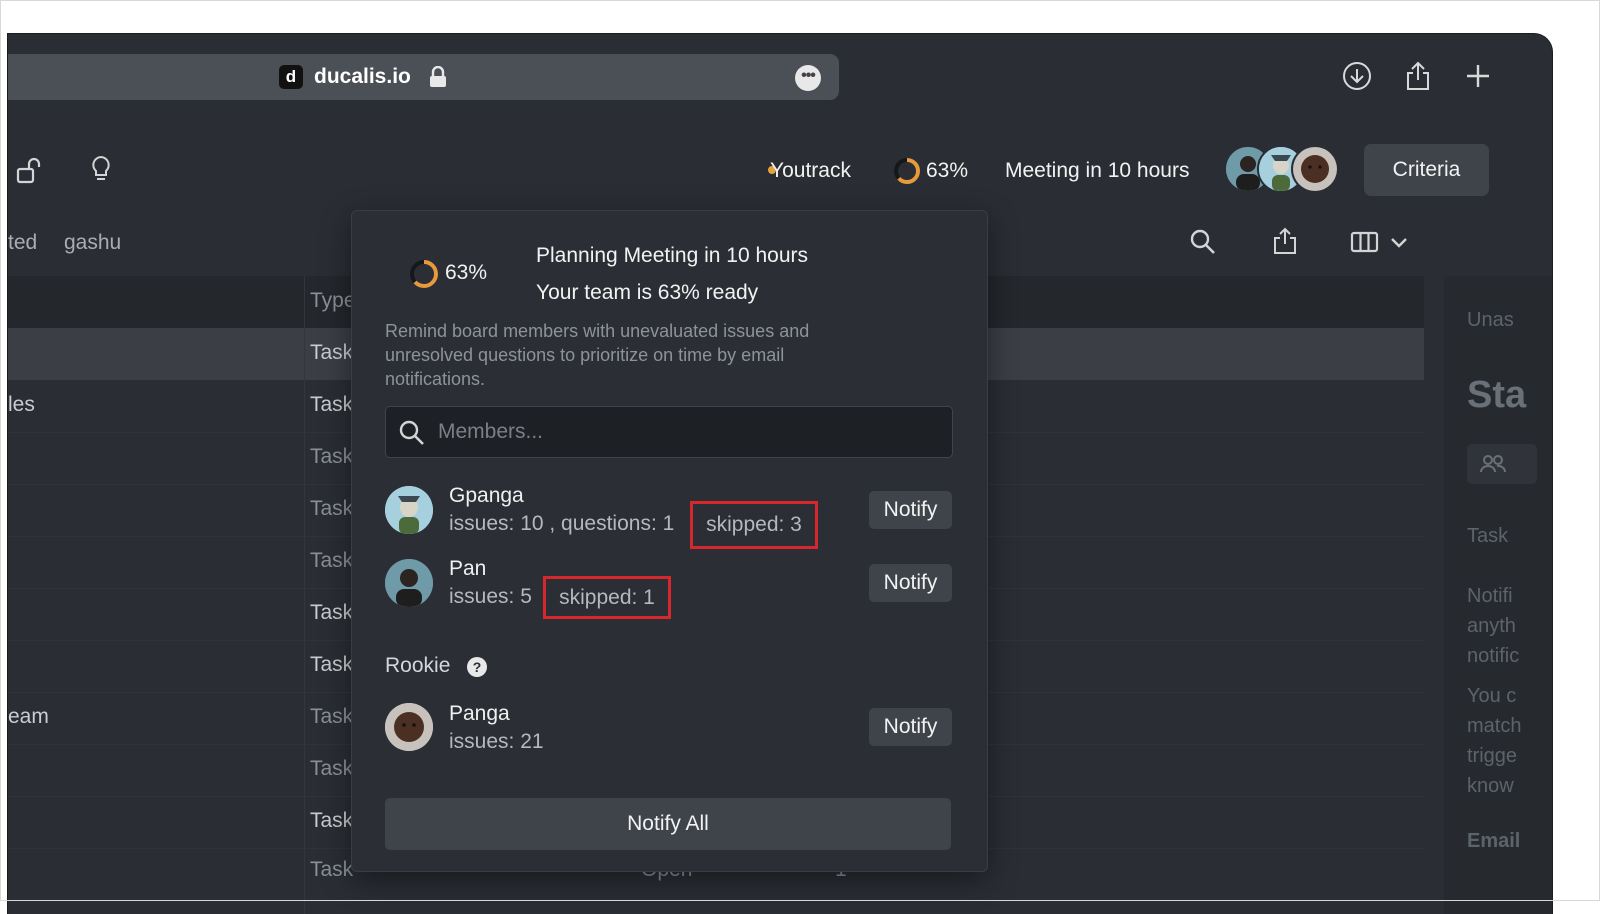  I want to click on lock-icon, so click(438, 76).